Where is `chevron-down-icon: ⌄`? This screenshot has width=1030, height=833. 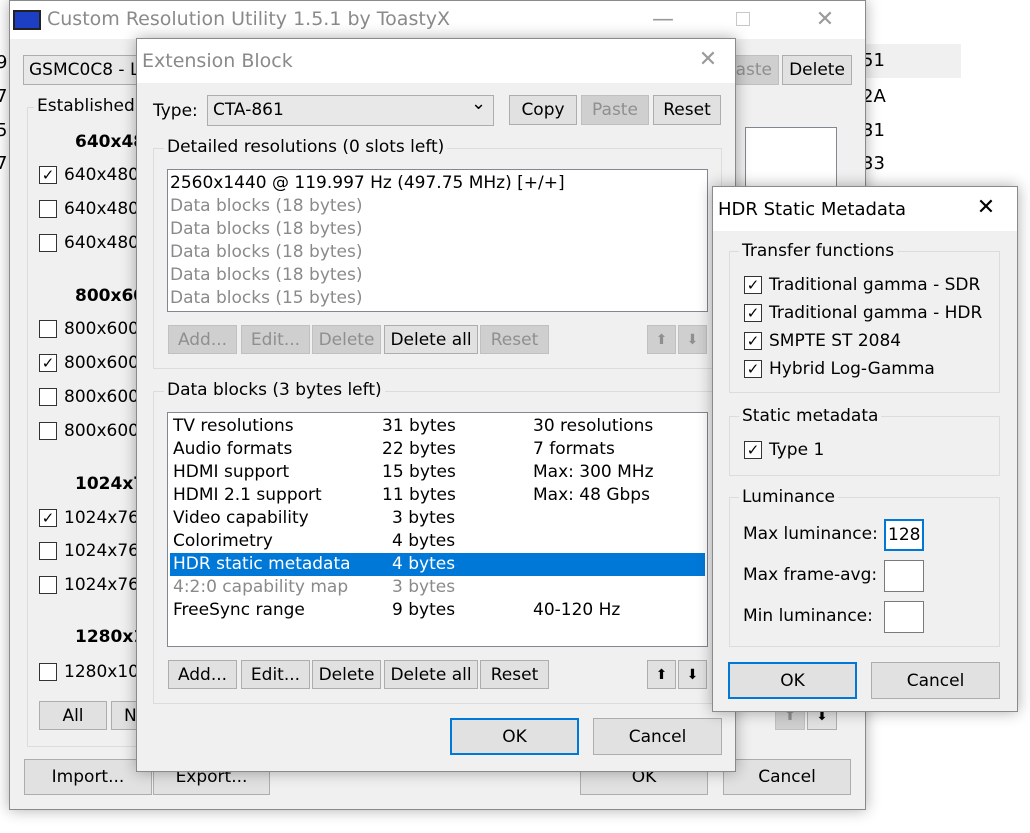 chevron-down-icon: ⌄ is located at coordinates (479, 103).